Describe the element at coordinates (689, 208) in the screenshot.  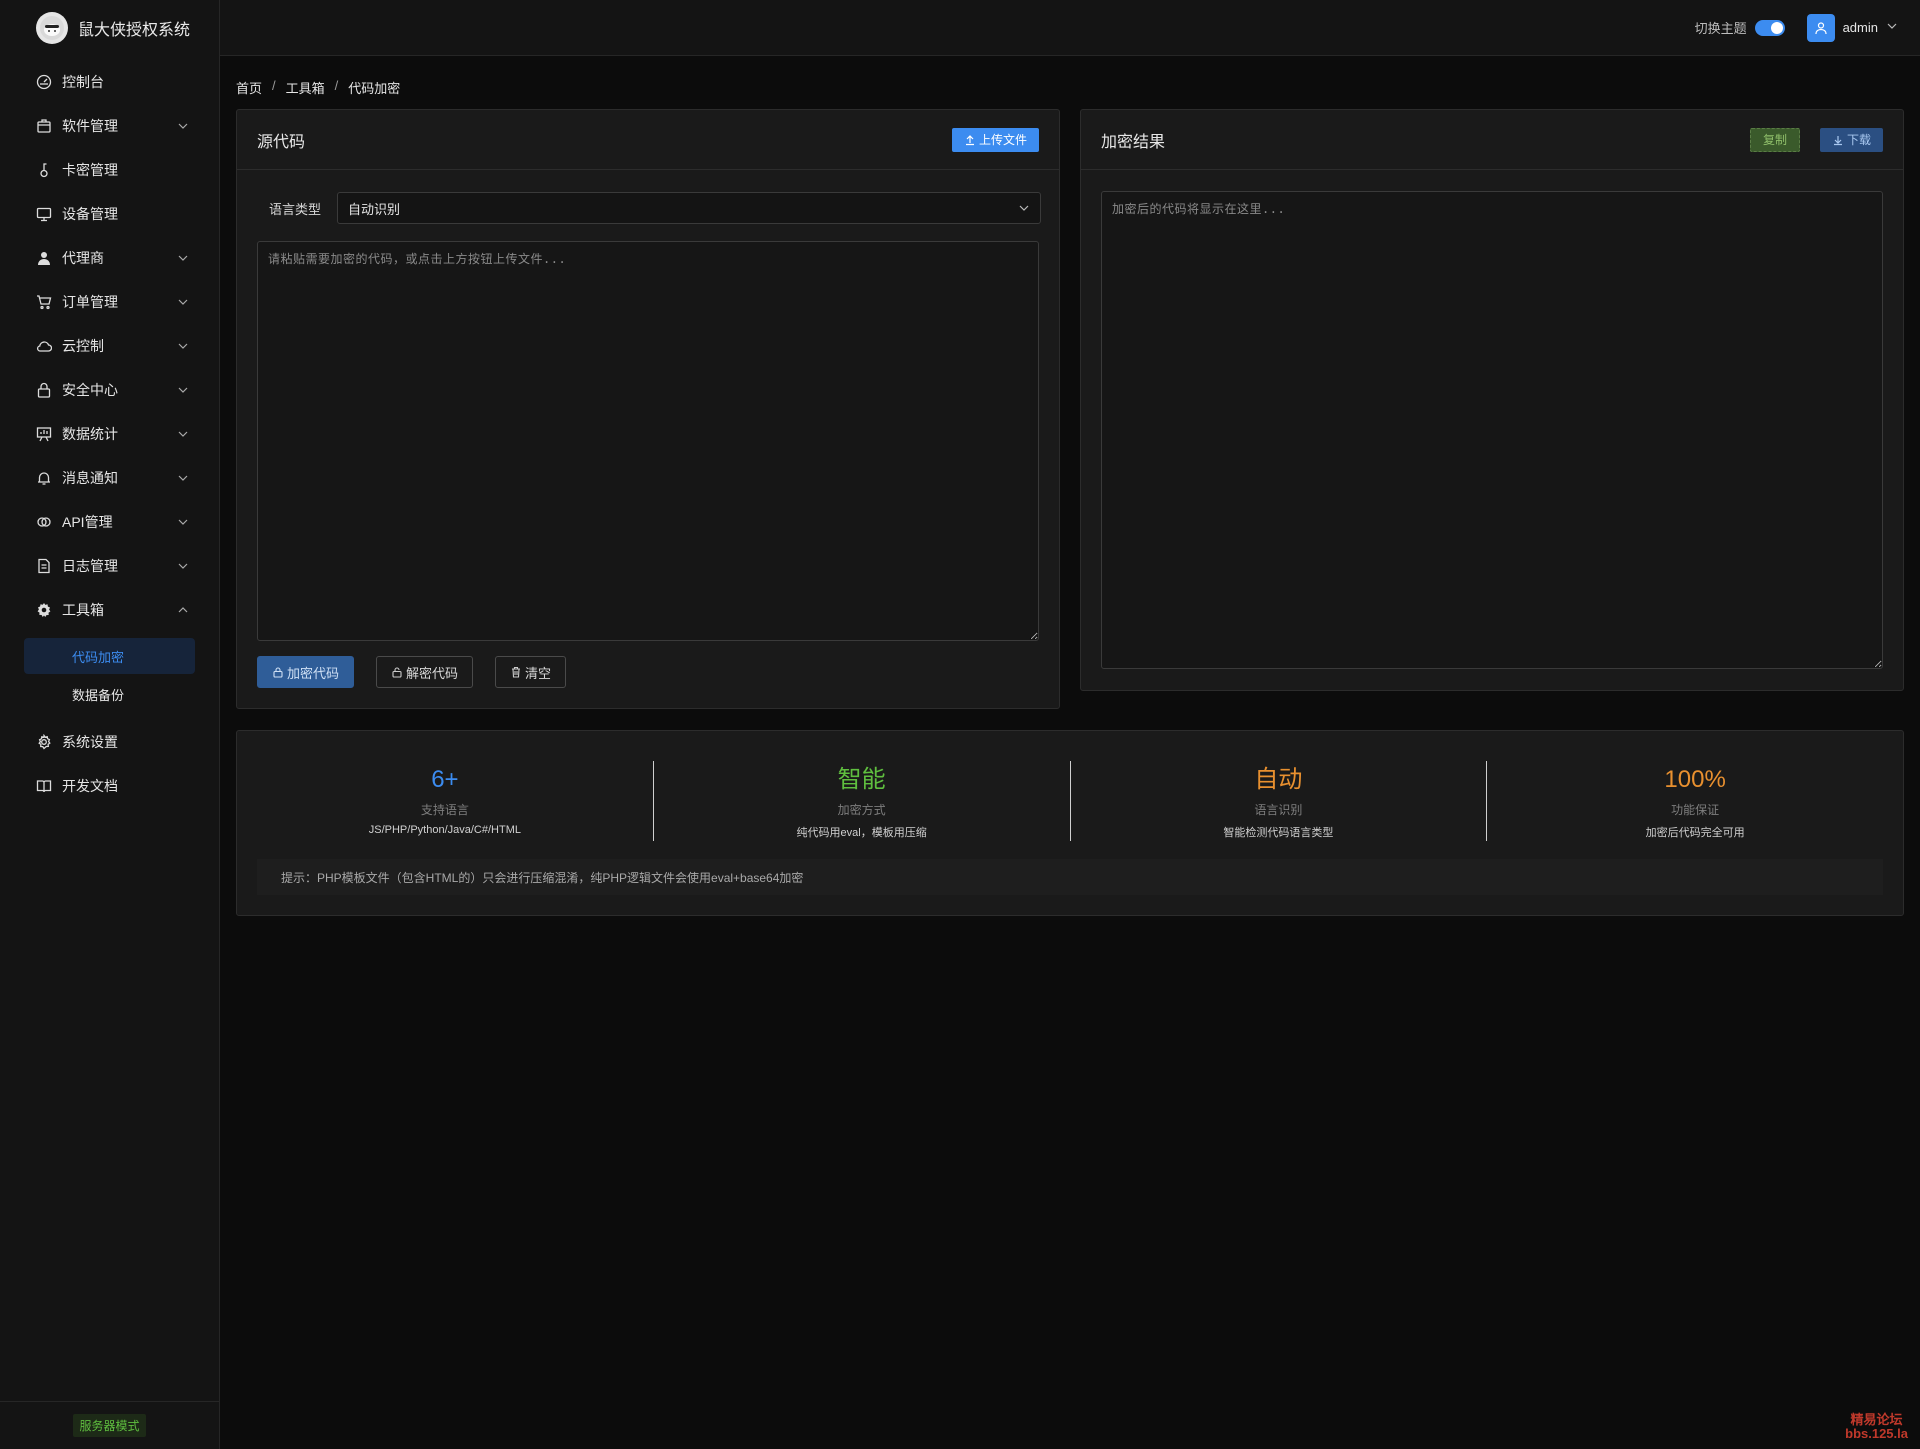
I see `language-select: 自动识别` at that location.